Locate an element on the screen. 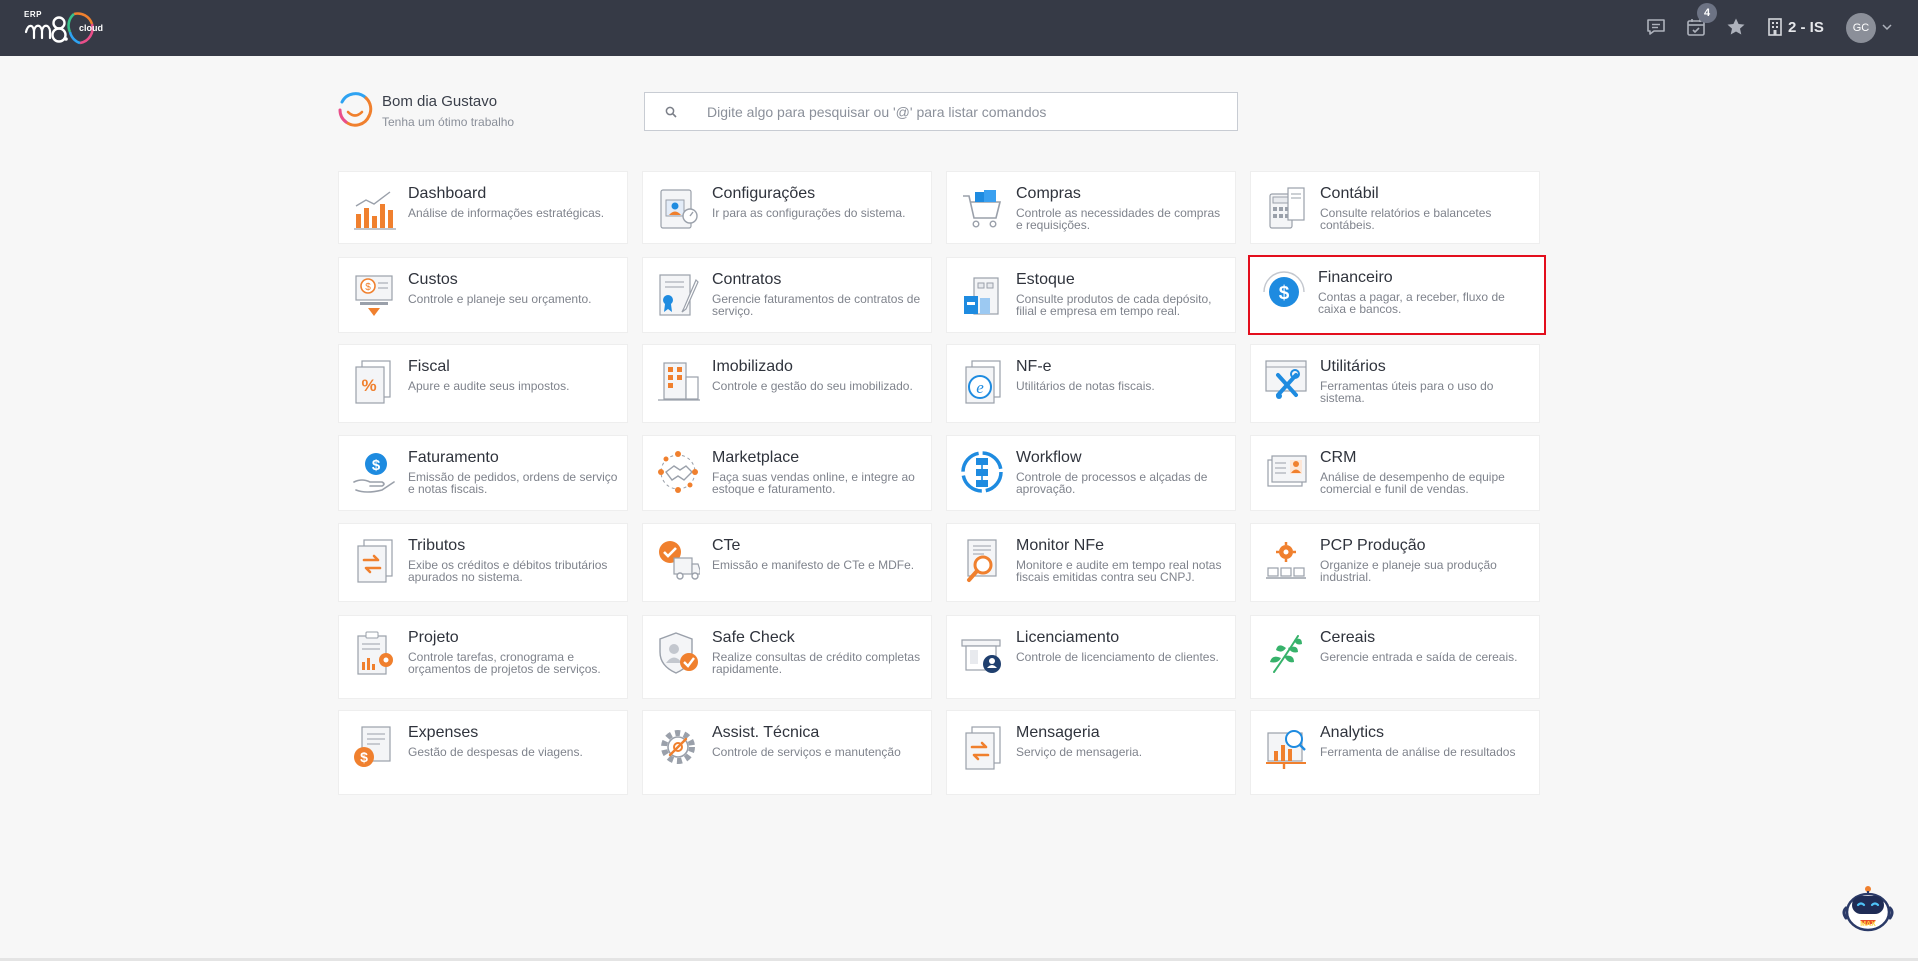 The image size is (1918, 961). module-card-nf-e: e NF-e Utilitários de notas fiscais. is located at coordinates (1091, 383).